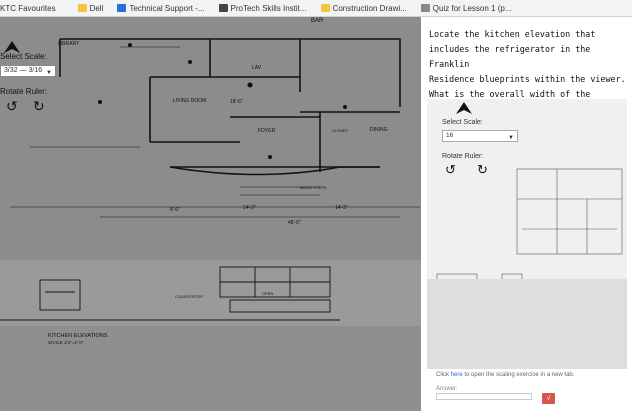 The height and width of the screenshot is (411, 632). I want to click on label-countertop: COUNTERTOP, so click(189, 296).